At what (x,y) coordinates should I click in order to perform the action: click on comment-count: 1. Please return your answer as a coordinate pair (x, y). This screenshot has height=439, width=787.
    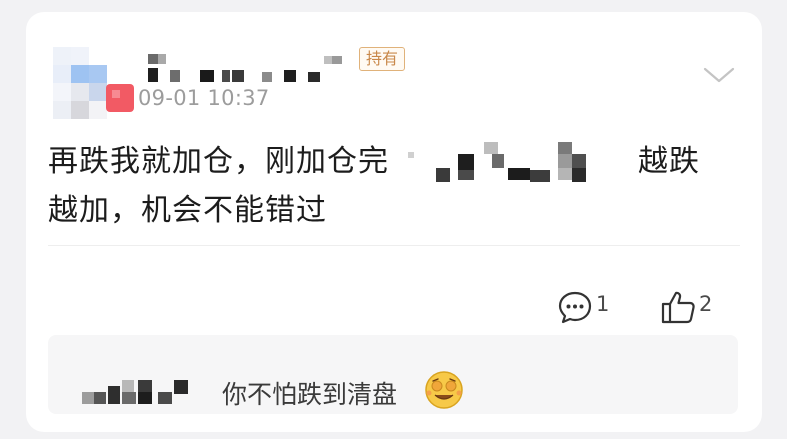
    Looking at the image, I should click on (603, 304).